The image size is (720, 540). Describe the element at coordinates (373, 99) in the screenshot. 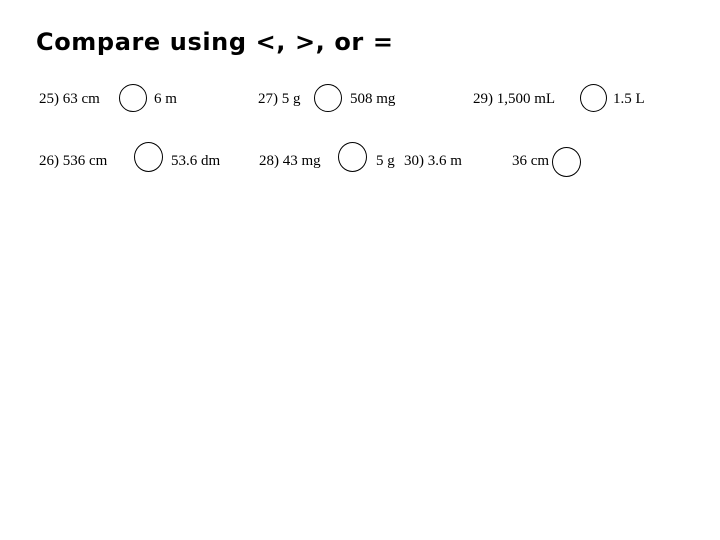

I see `problem-27-right: 508 mg` at that location.